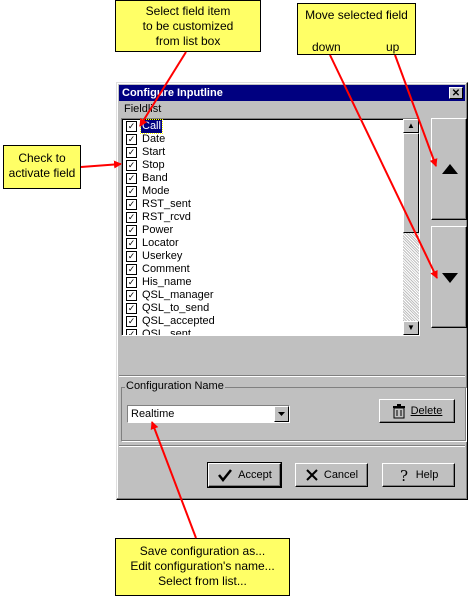  What do you see at coordinates (154, 139) in the screenshot?
I see `field-label: Date` at bounding box center [154, 139].